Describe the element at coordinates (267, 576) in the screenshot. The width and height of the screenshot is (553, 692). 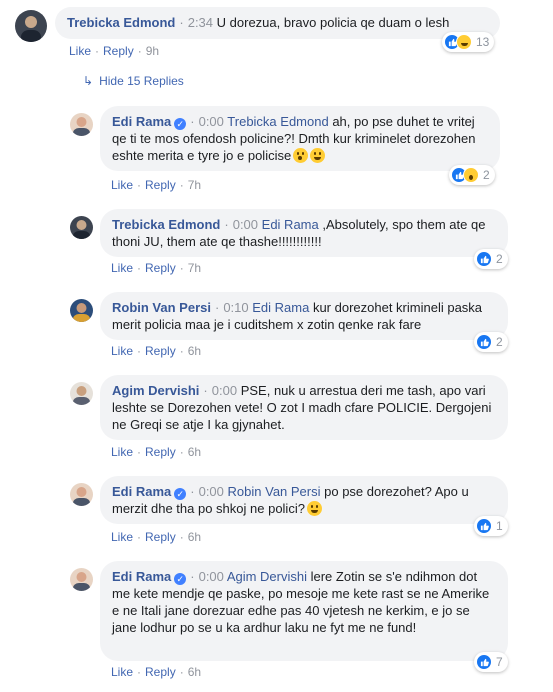
I see `mention-link: Agim Dervishi` at that location.